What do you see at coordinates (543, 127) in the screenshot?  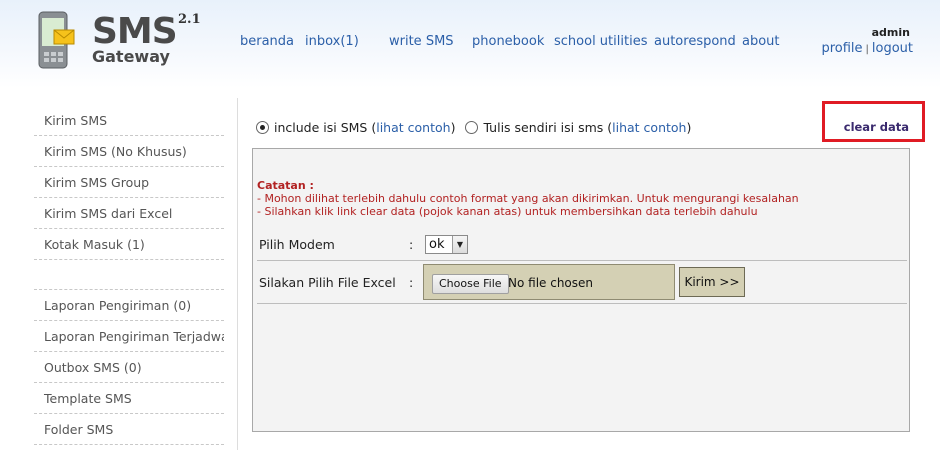 I see `radio-tulis-label: Tulis sendiri isi sms` at bounding box center [543, 127].